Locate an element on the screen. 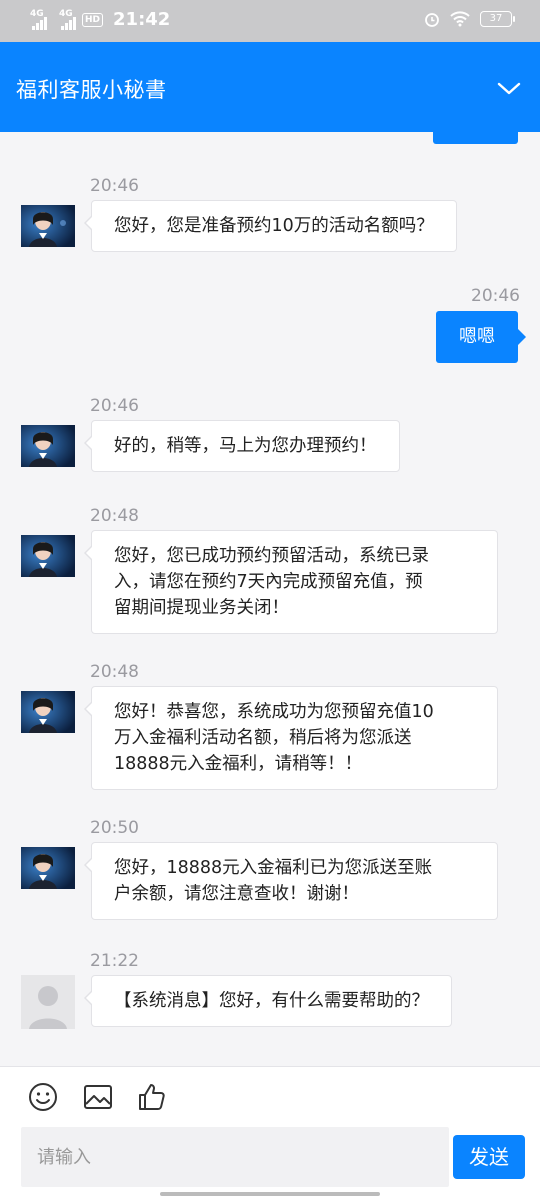  thumbs-up-icon is located at coordinates (152, 1097).